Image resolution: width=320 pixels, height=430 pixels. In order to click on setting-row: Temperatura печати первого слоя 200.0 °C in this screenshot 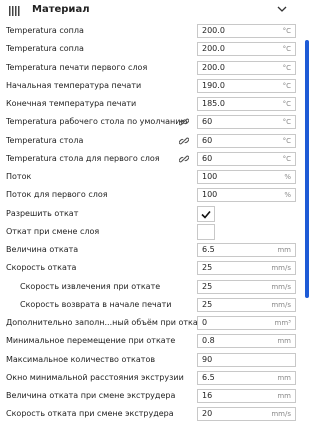, I will do `click(150, 68)`.